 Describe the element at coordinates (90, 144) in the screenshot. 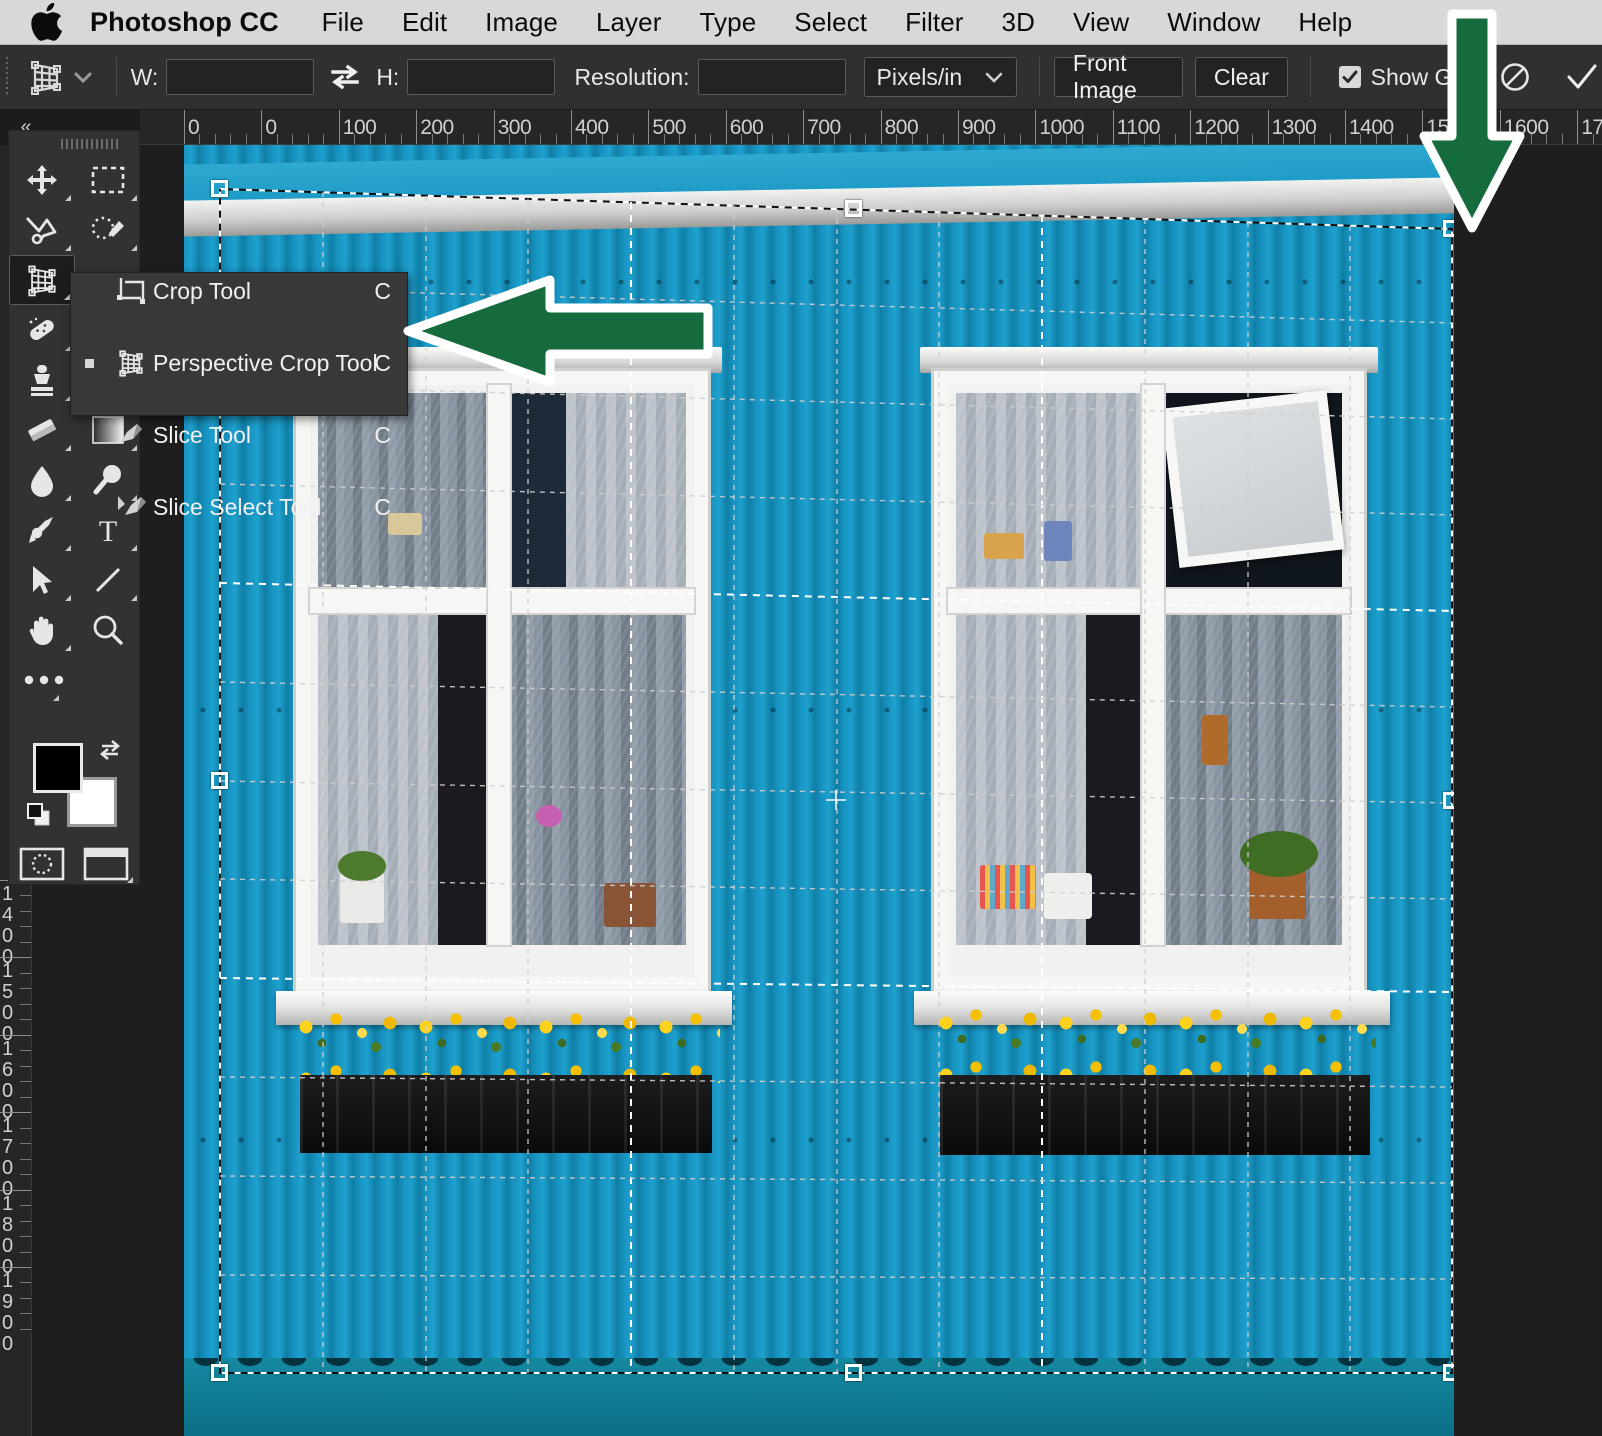

I see `panel-drag-grip` at that location.